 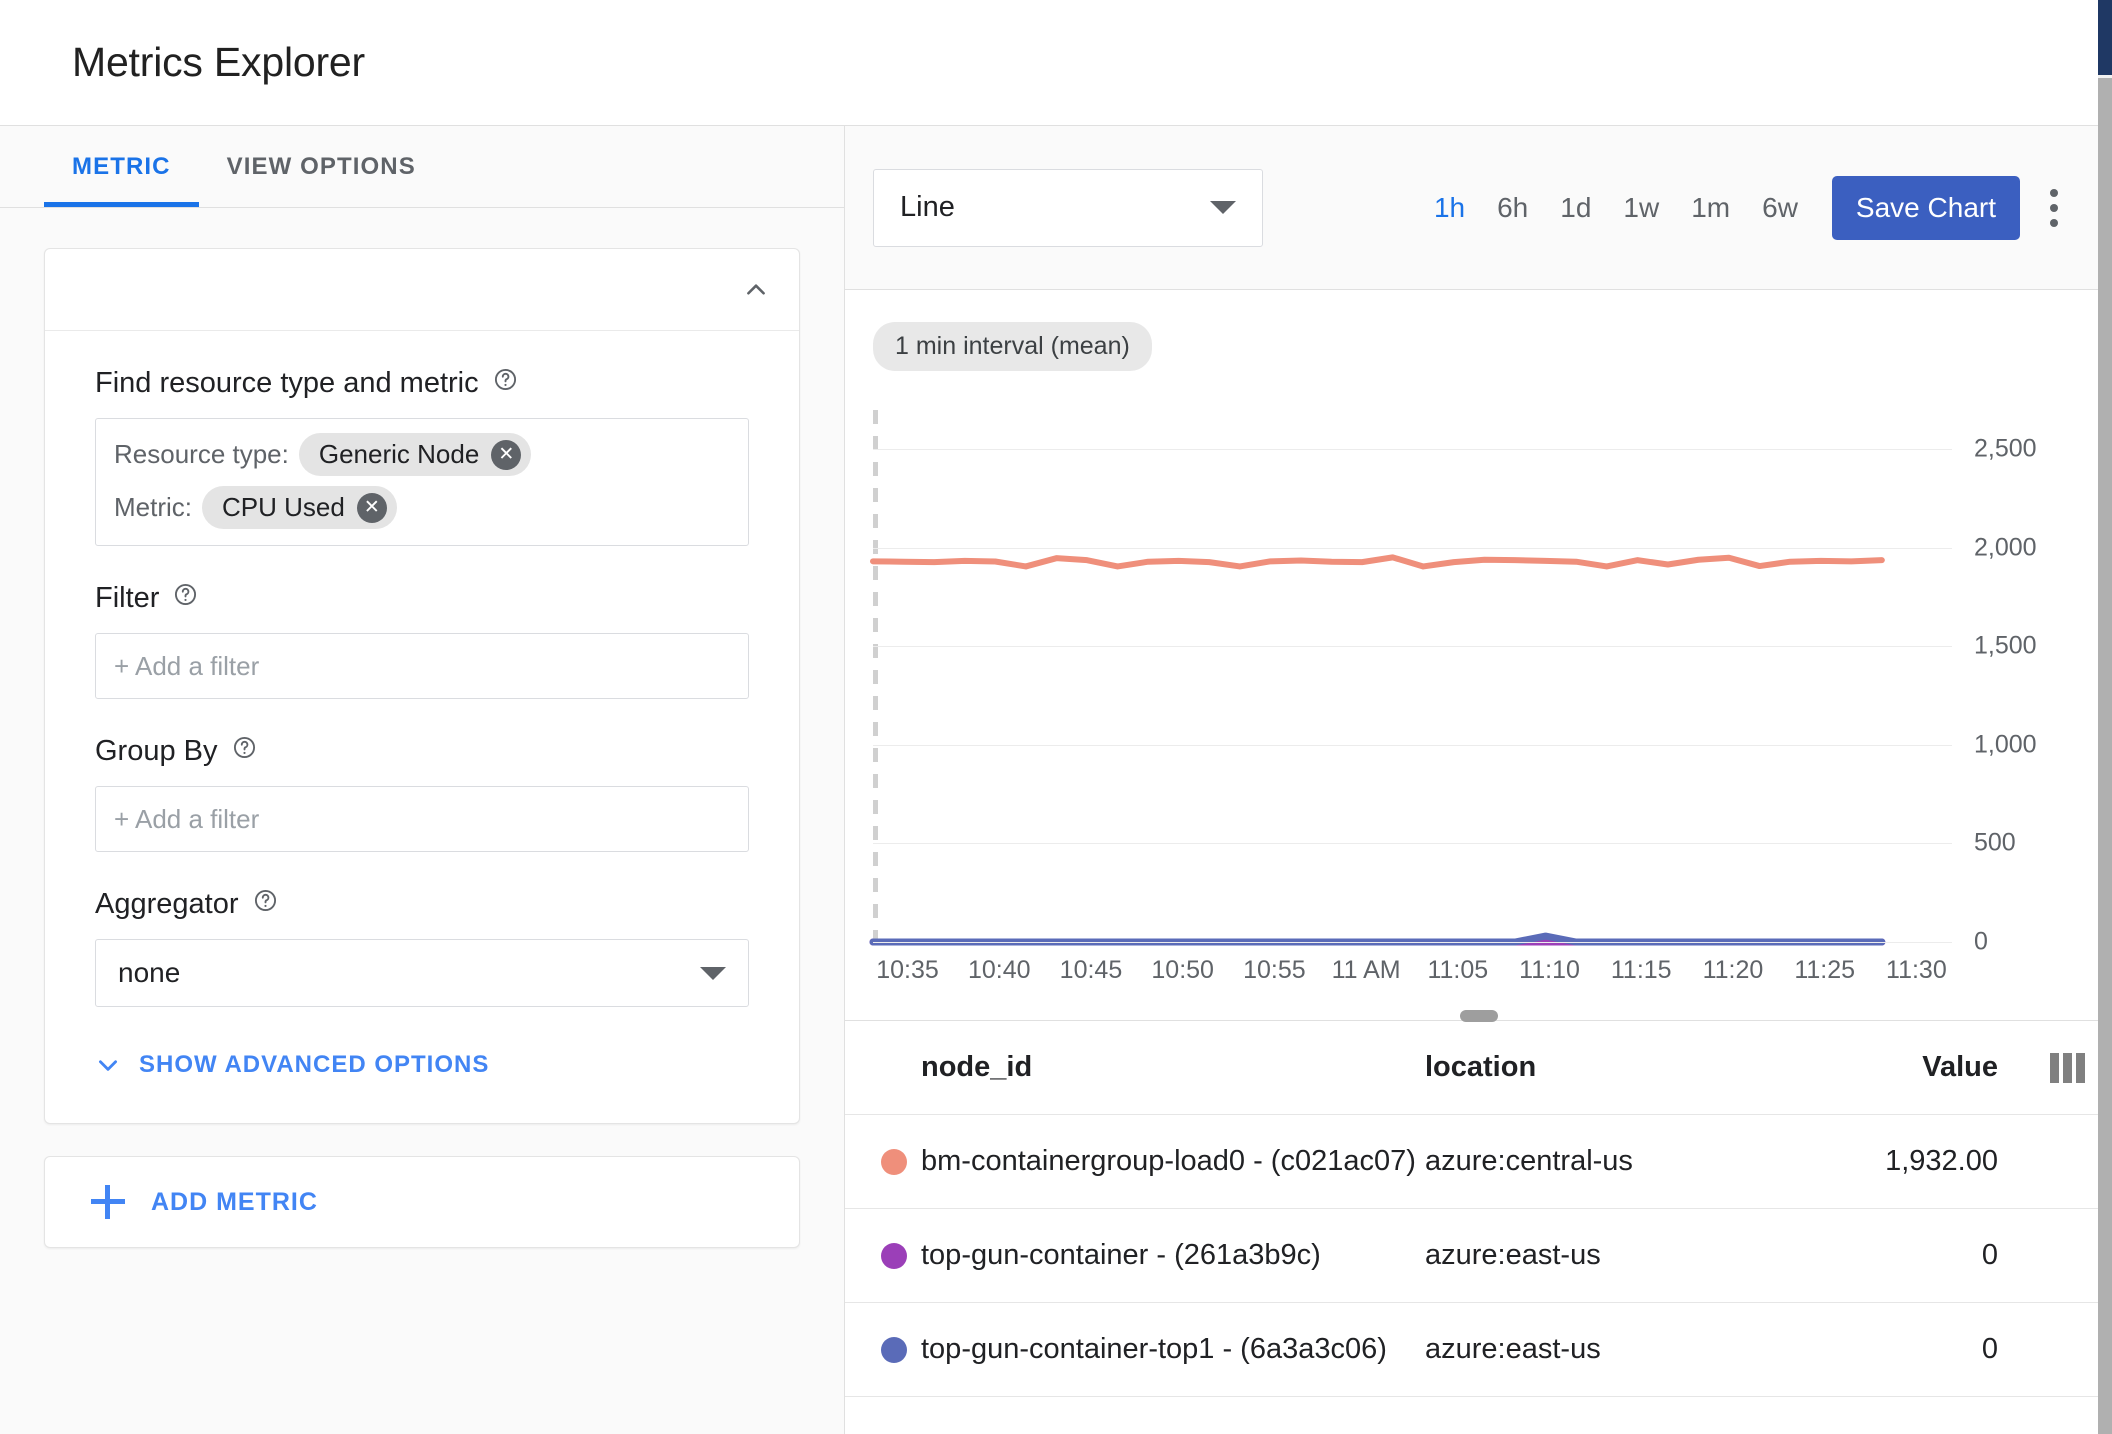 I want to click on range-1d: 1d, so click(x=1575, y=208).